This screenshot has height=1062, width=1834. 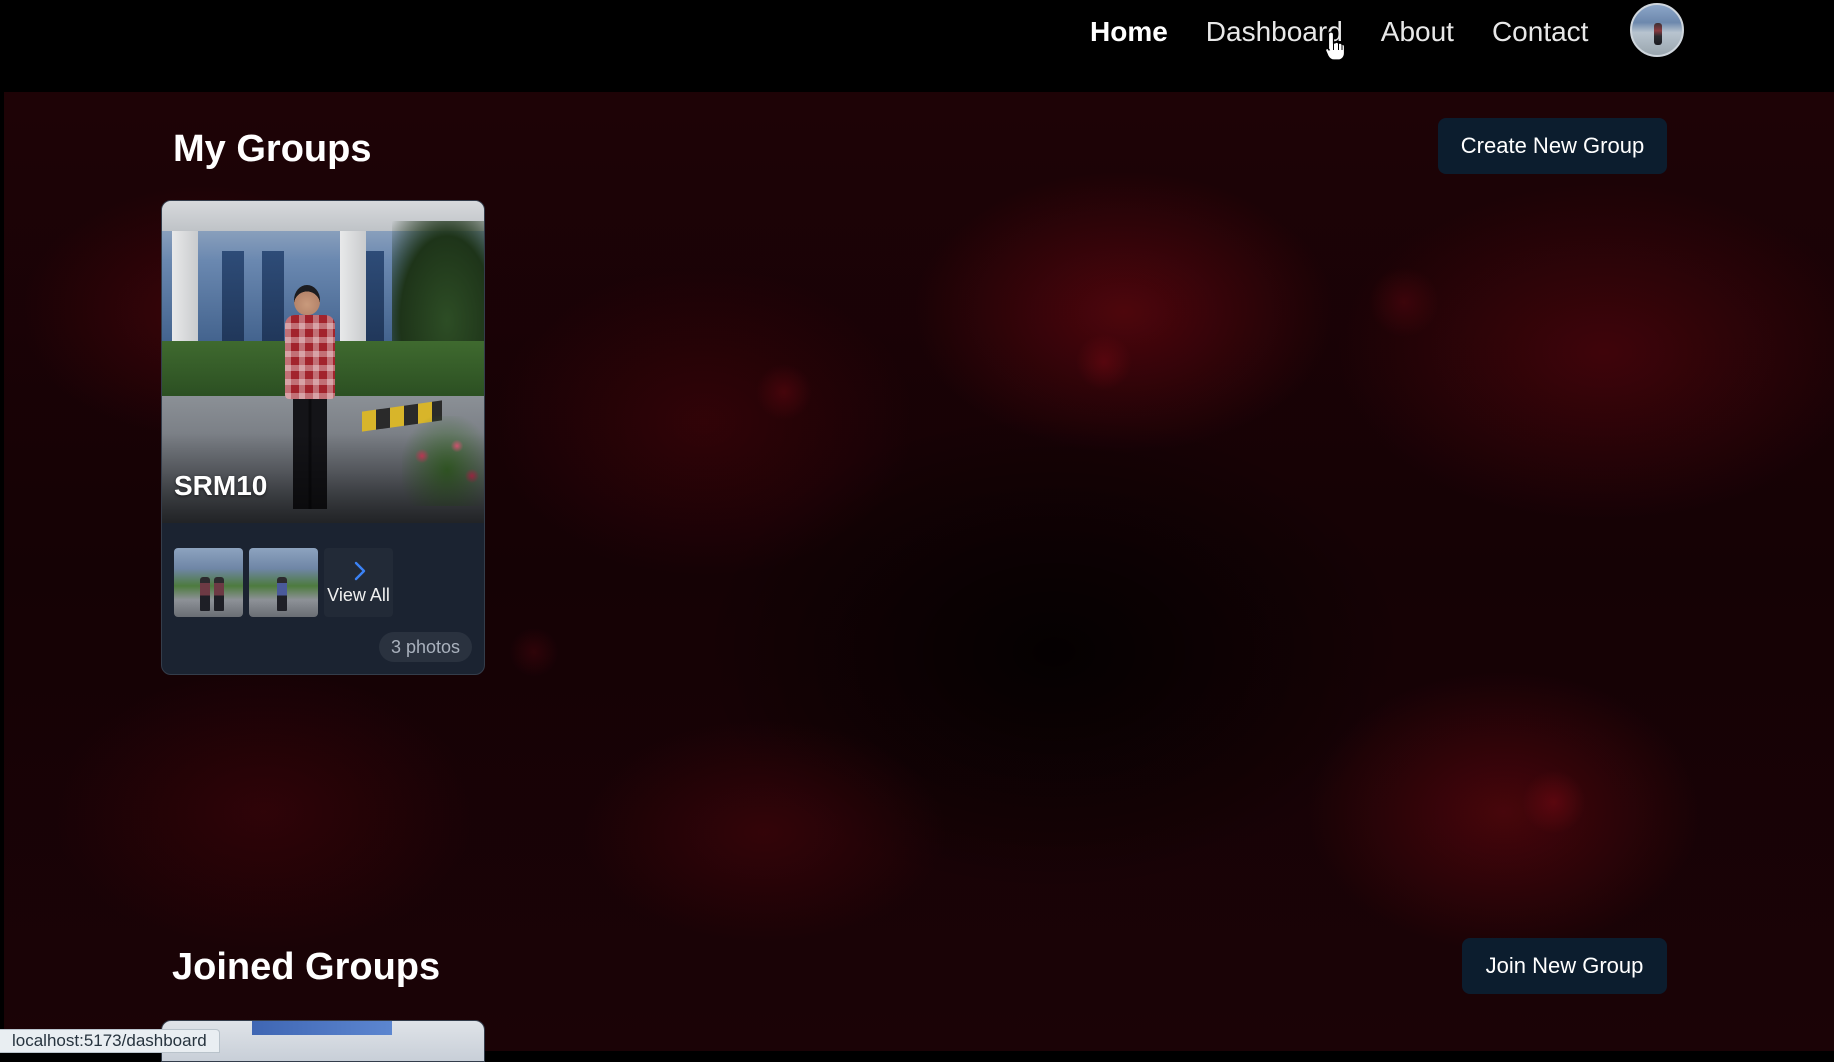 What do you see at coordinates (917, 46) in the screenshot?
I see `top-navbar: Home Dashboard About Contact` at bounding box center [917, 46].